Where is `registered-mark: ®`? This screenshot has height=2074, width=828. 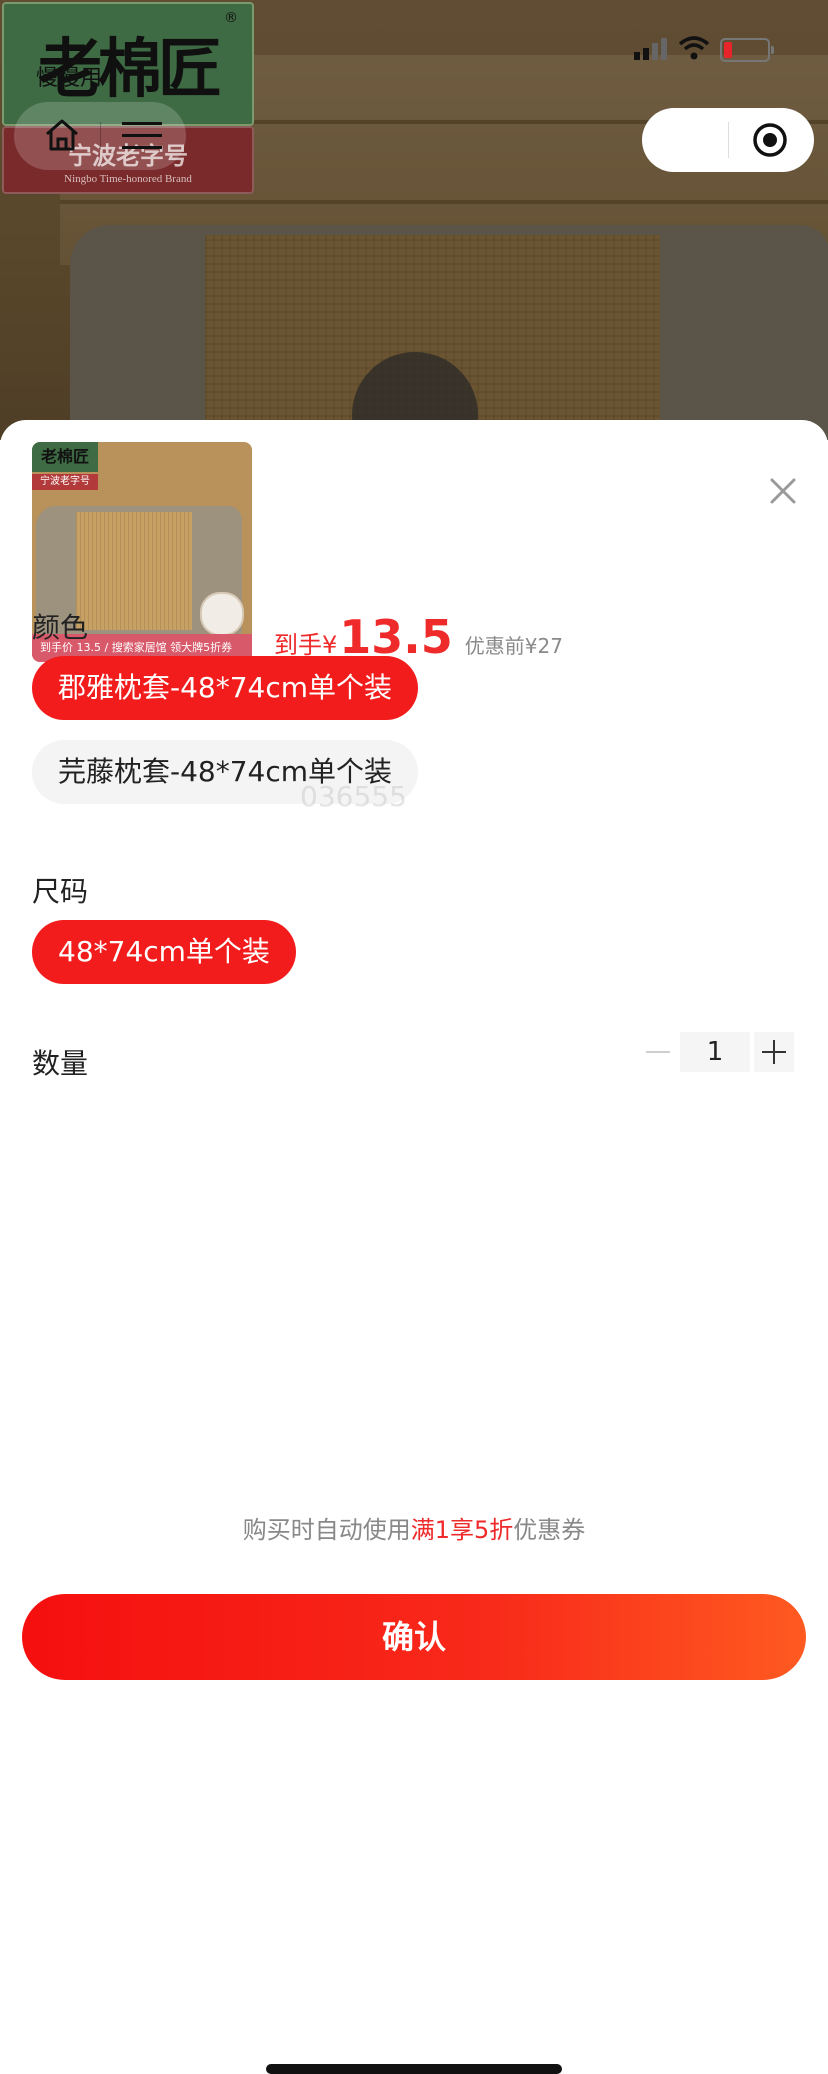
registered-mark: ® is located at coordinates (231, 18).